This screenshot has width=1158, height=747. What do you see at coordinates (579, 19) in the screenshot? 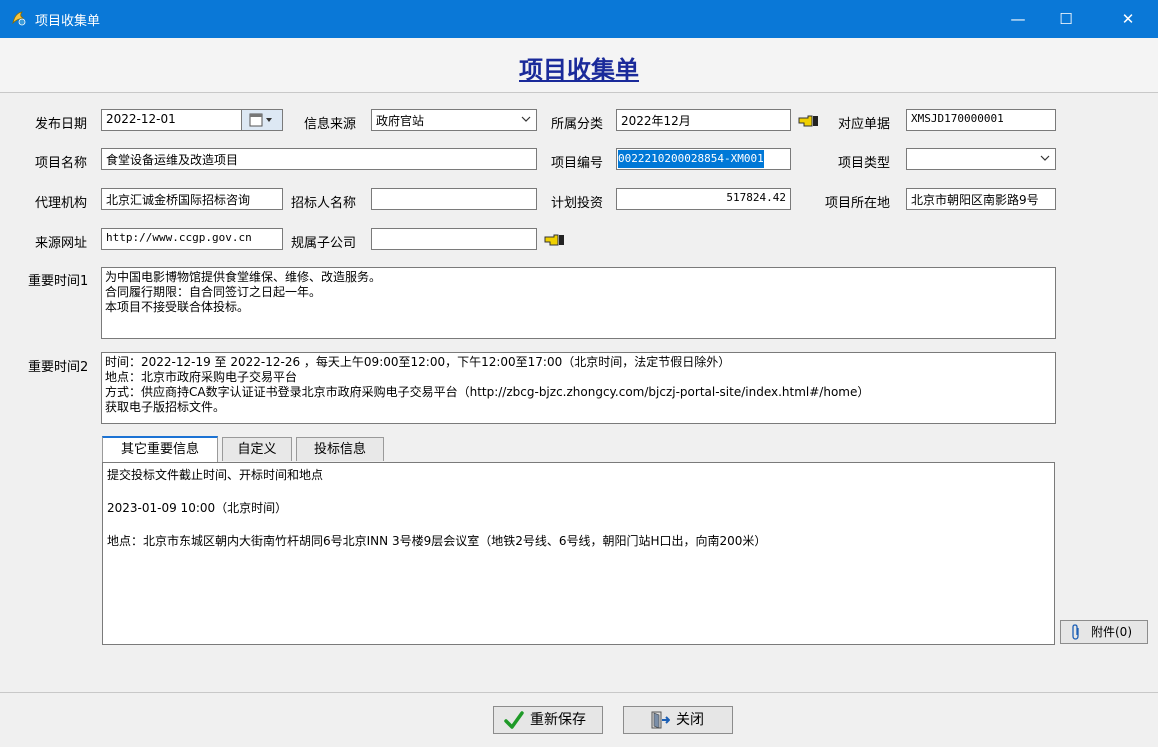
I see `window-titlebar: 项目收集单 — ☐ ✕` at bounding box center [579, 19].